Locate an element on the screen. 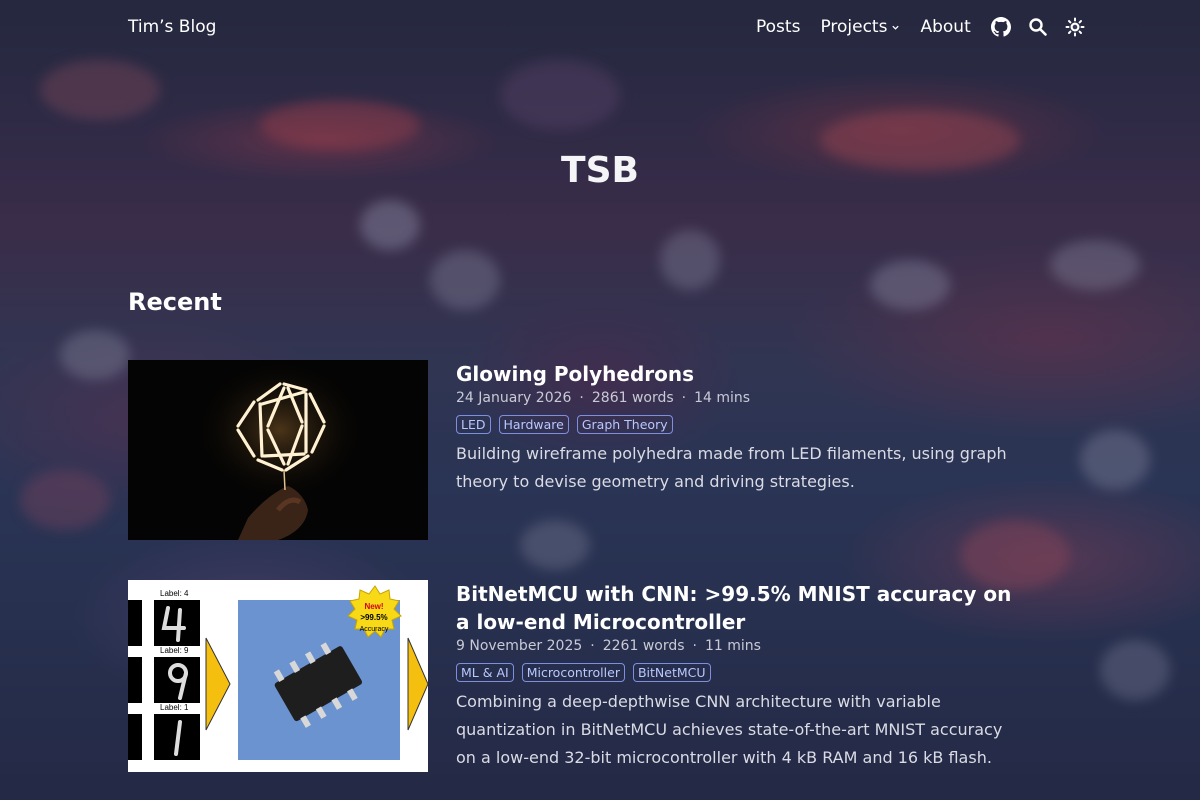 The image size is (1200, 800). theme-toggle-icon is located at coordinates (1075, 27).